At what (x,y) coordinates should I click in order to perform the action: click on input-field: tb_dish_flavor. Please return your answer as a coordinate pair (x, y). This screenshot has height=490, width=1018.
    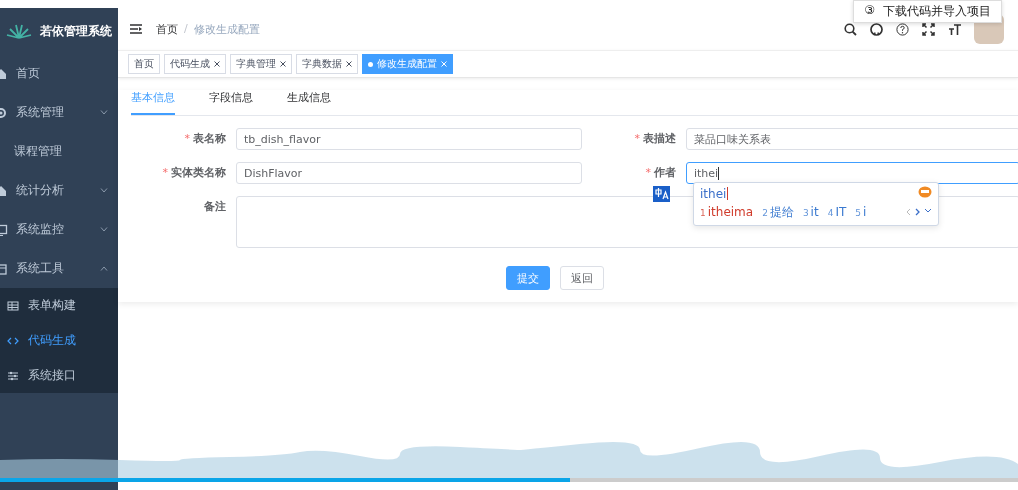
    Looking at the image, I should click on (409, 139).